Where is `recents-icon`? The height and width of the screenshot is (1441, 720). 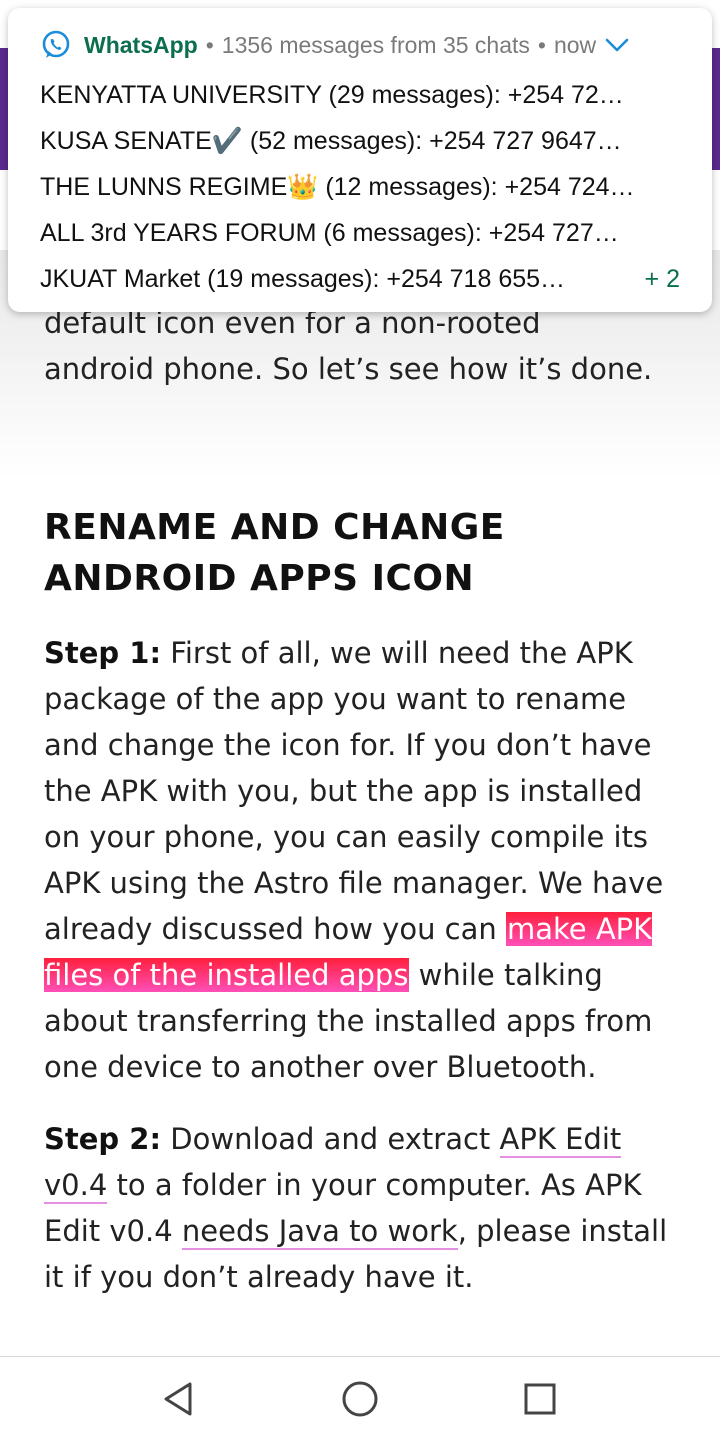
recents-icon is located at coordinates (540, 1399).